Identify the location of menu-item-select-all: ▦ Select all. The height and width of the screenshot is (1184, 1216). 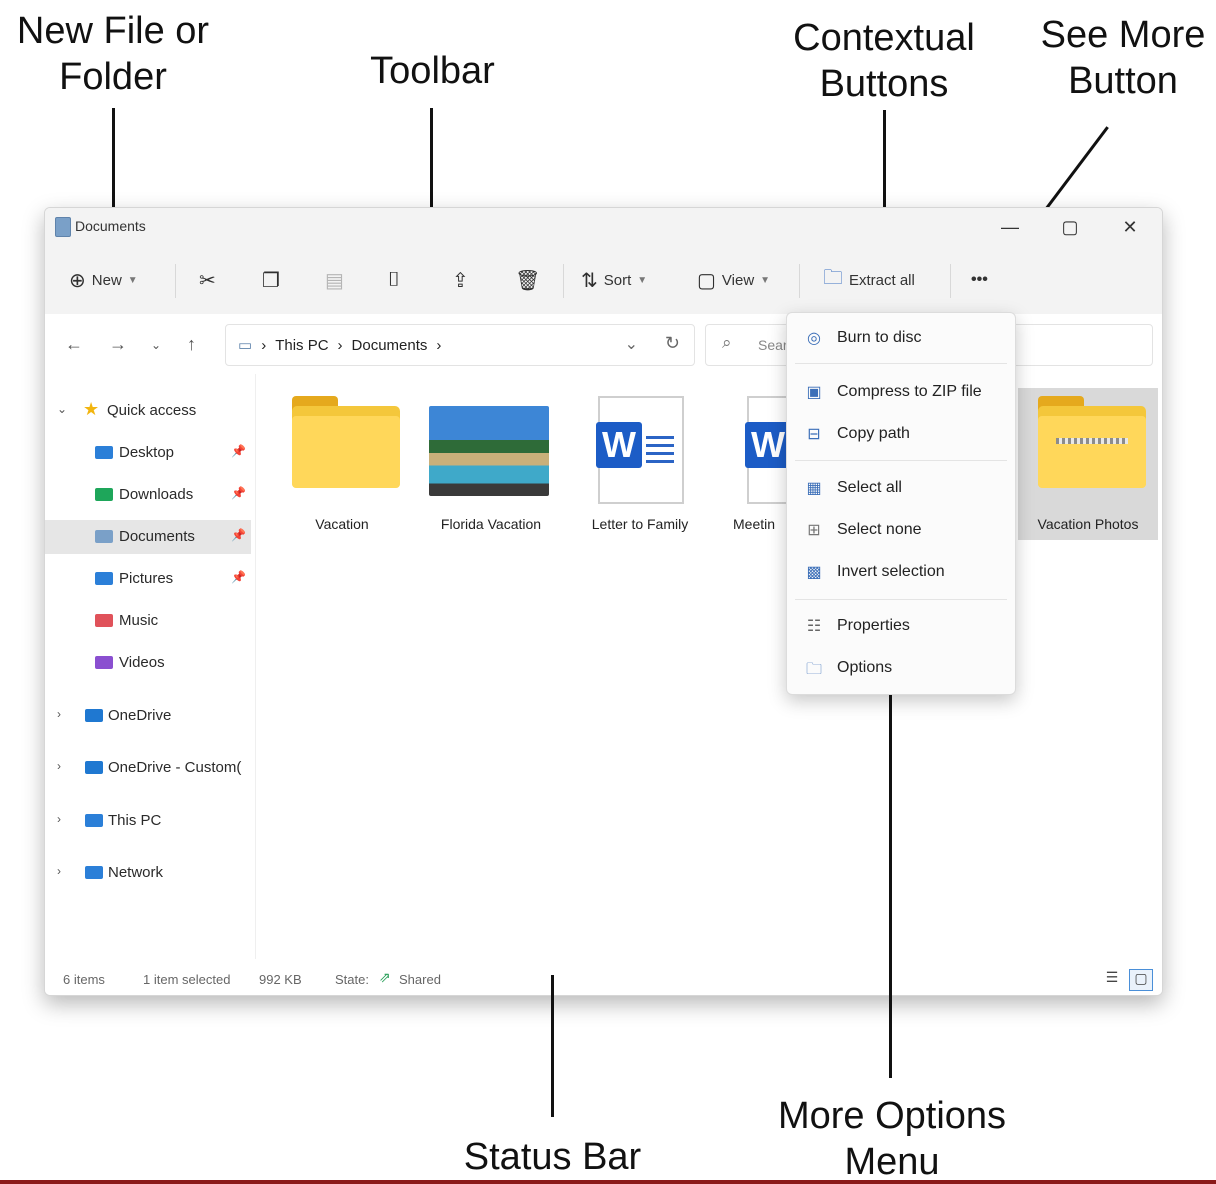
(901, 488).